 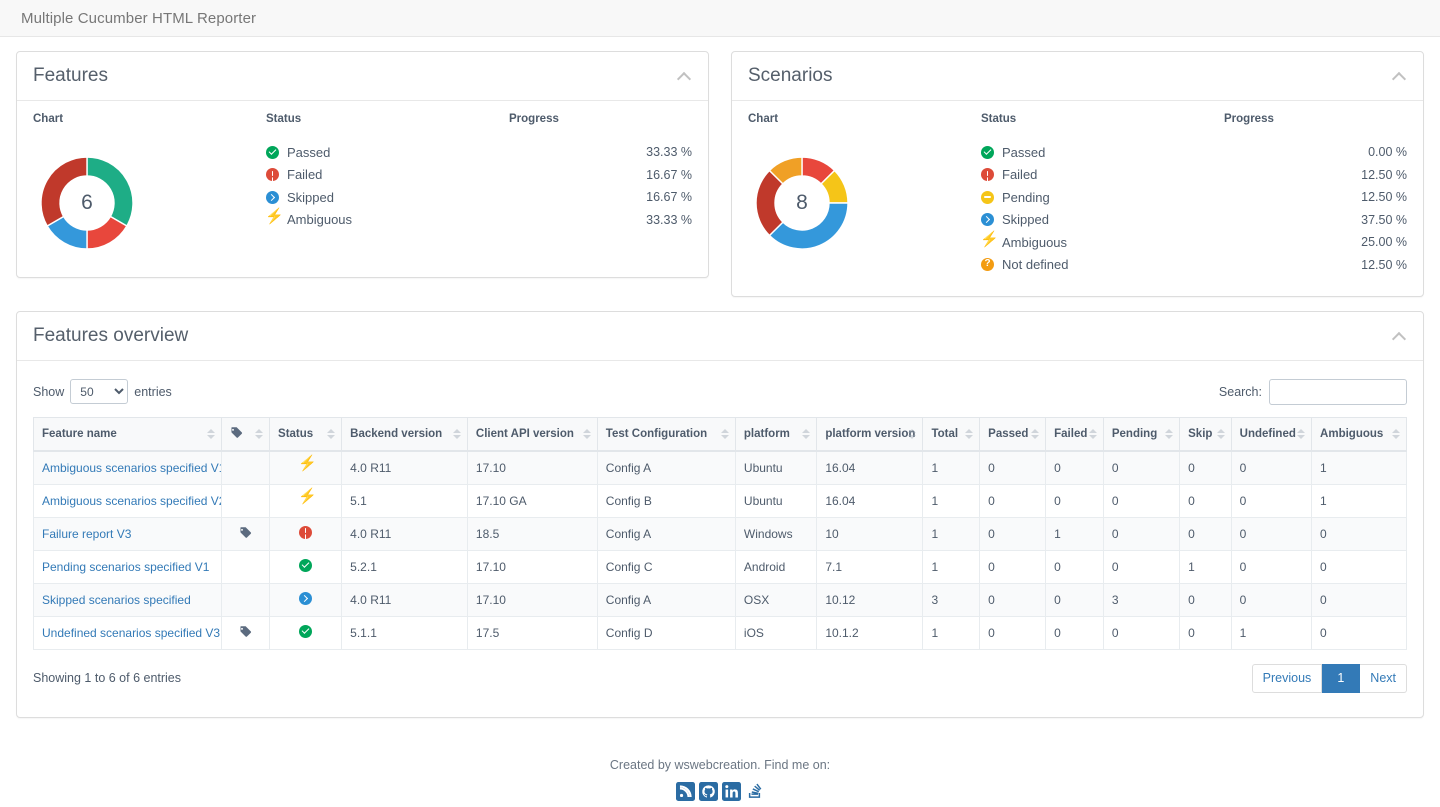 What do you see at coordinates (1359, 434) in the screenshot?
I see `table-header-cell: Ambiguous` at bounding box center [1359, 434].